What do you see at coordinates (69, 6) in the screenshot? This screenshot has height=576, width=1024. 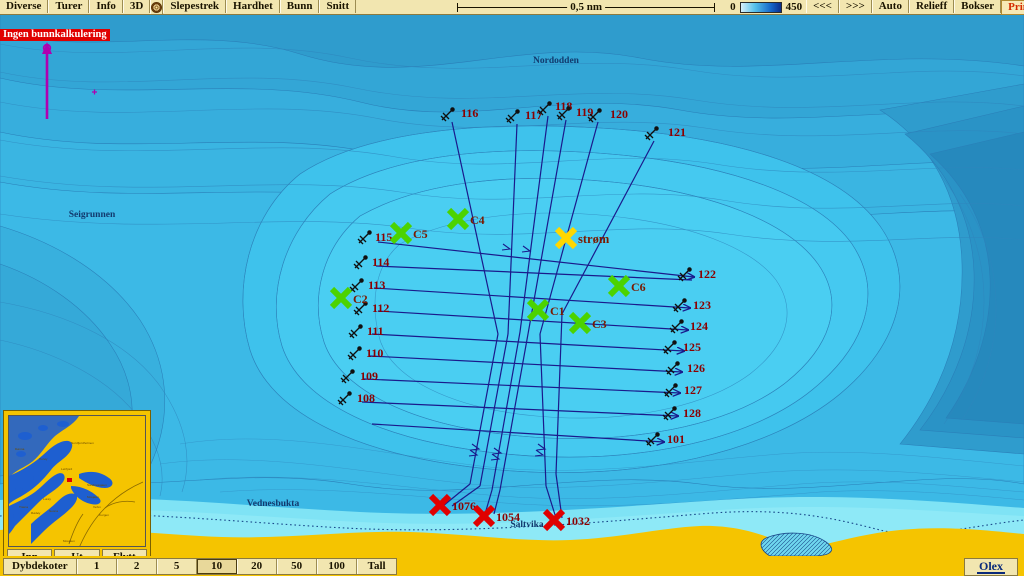 I see `menu-turer: Turer` at bounding box center [69, 6].